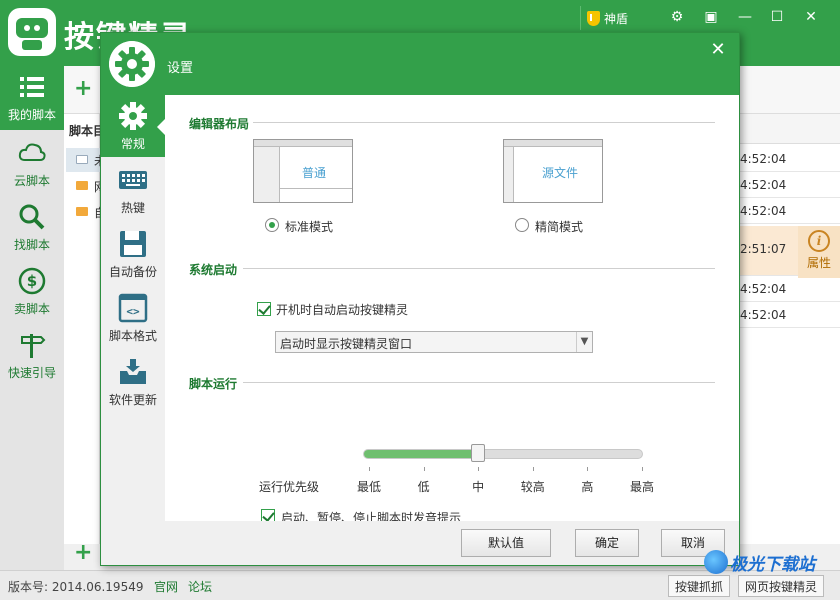 The width and height of the screenshot is (840, 600). I want to click on official-site-link: 官网, so click(166, 586).